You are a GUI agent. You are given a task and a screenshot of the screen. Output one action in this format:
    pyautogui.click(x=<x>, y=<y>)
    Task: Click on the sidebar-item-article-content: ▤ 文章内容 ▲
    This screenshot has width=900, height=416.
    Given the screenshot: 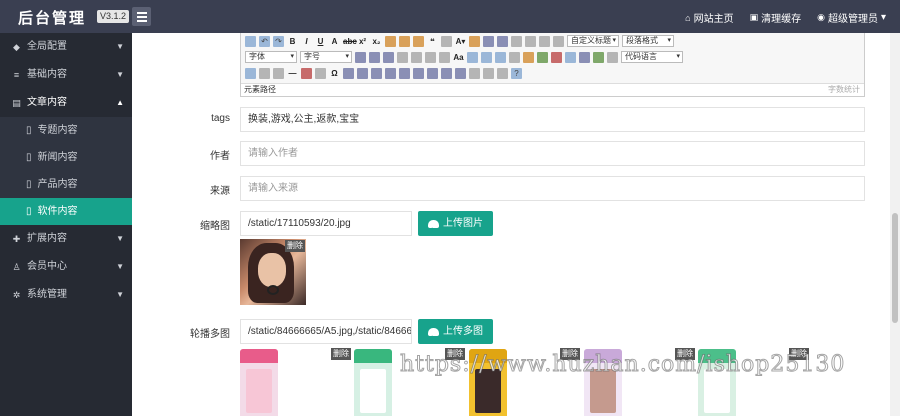 What is the action you would take?
    pyautogui.click(x=66, y=103)
    